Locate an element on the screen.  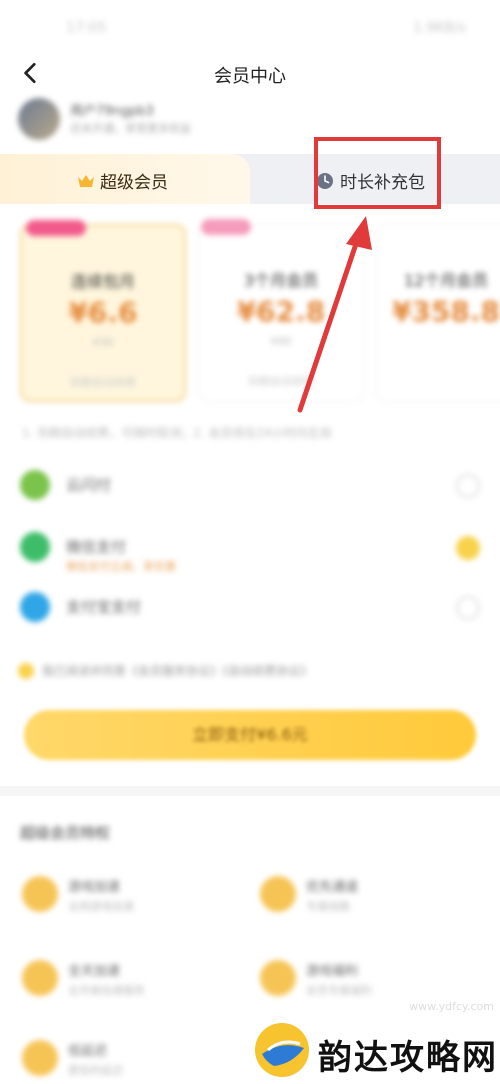
benefit-title: 低延迟 is located at coordinates (88, 1051).